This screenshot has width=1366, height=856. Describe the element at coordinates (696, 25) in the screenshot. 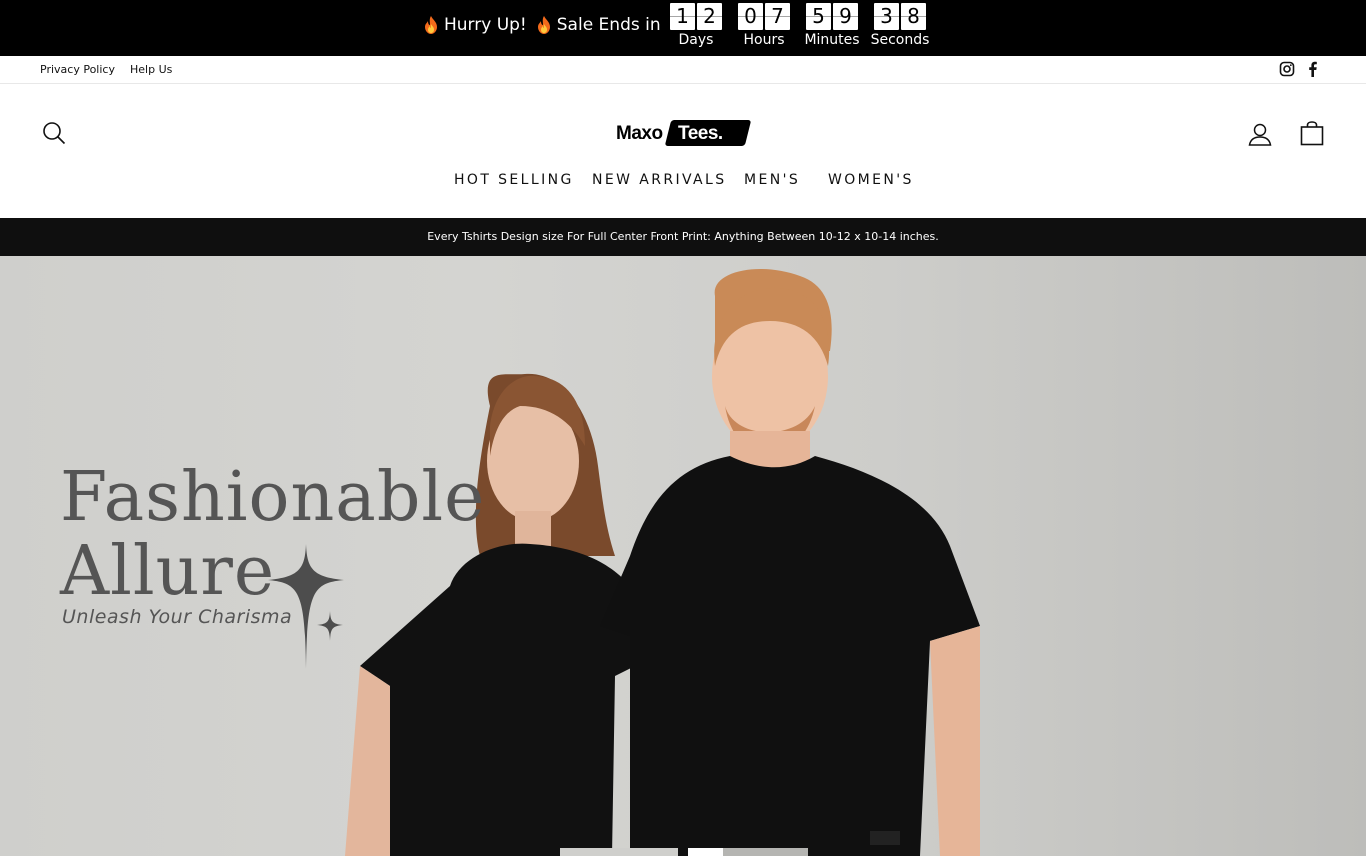

I see `countdown-days: 1 2 Days` at that location.